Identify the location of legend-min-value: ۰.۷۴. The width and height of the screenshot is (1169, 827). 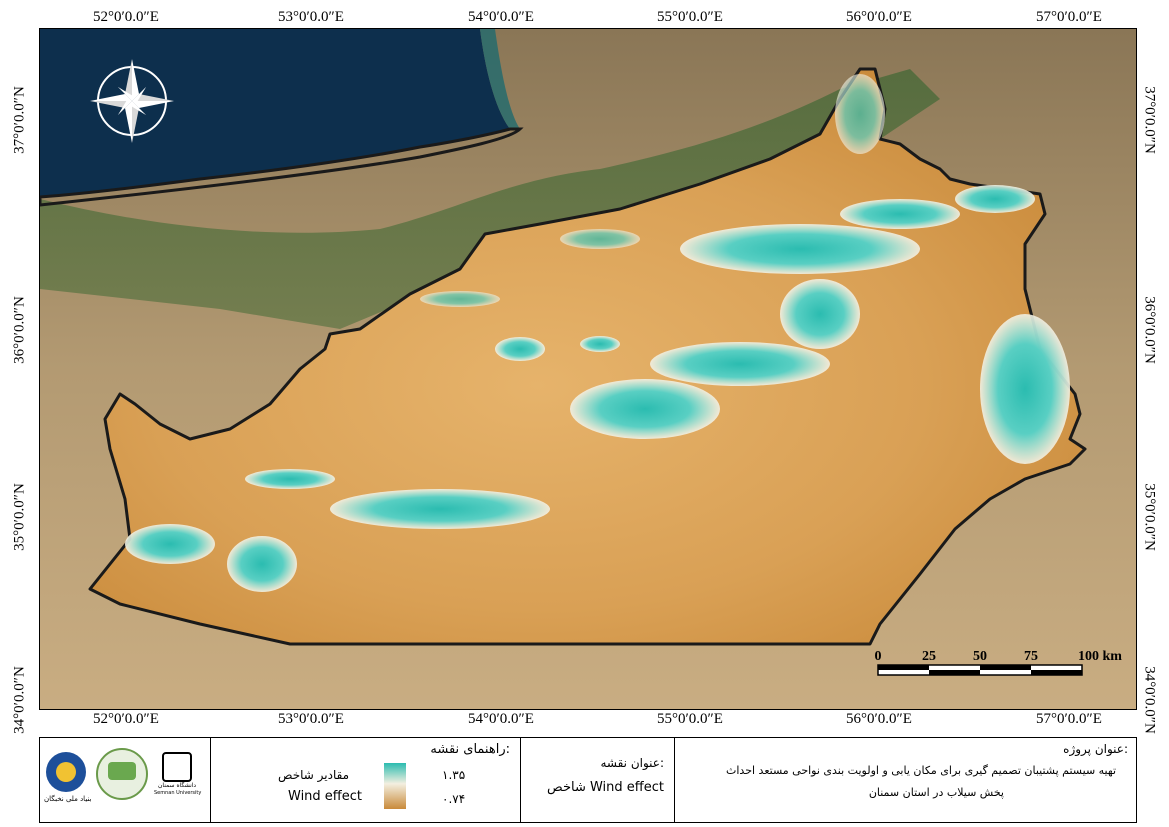
(454, 799).